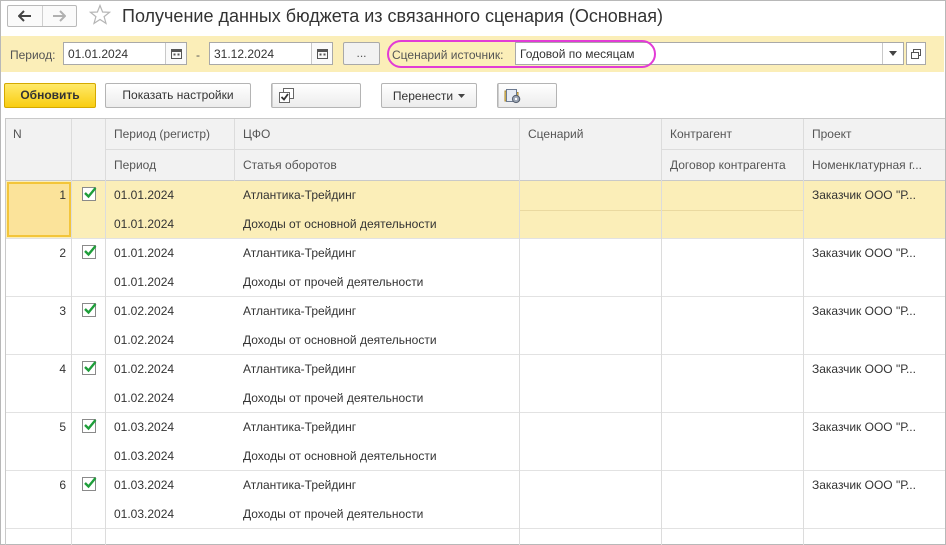 The image size is (946, 545). I want to click on move-button: Перенести, so click(429, 95).